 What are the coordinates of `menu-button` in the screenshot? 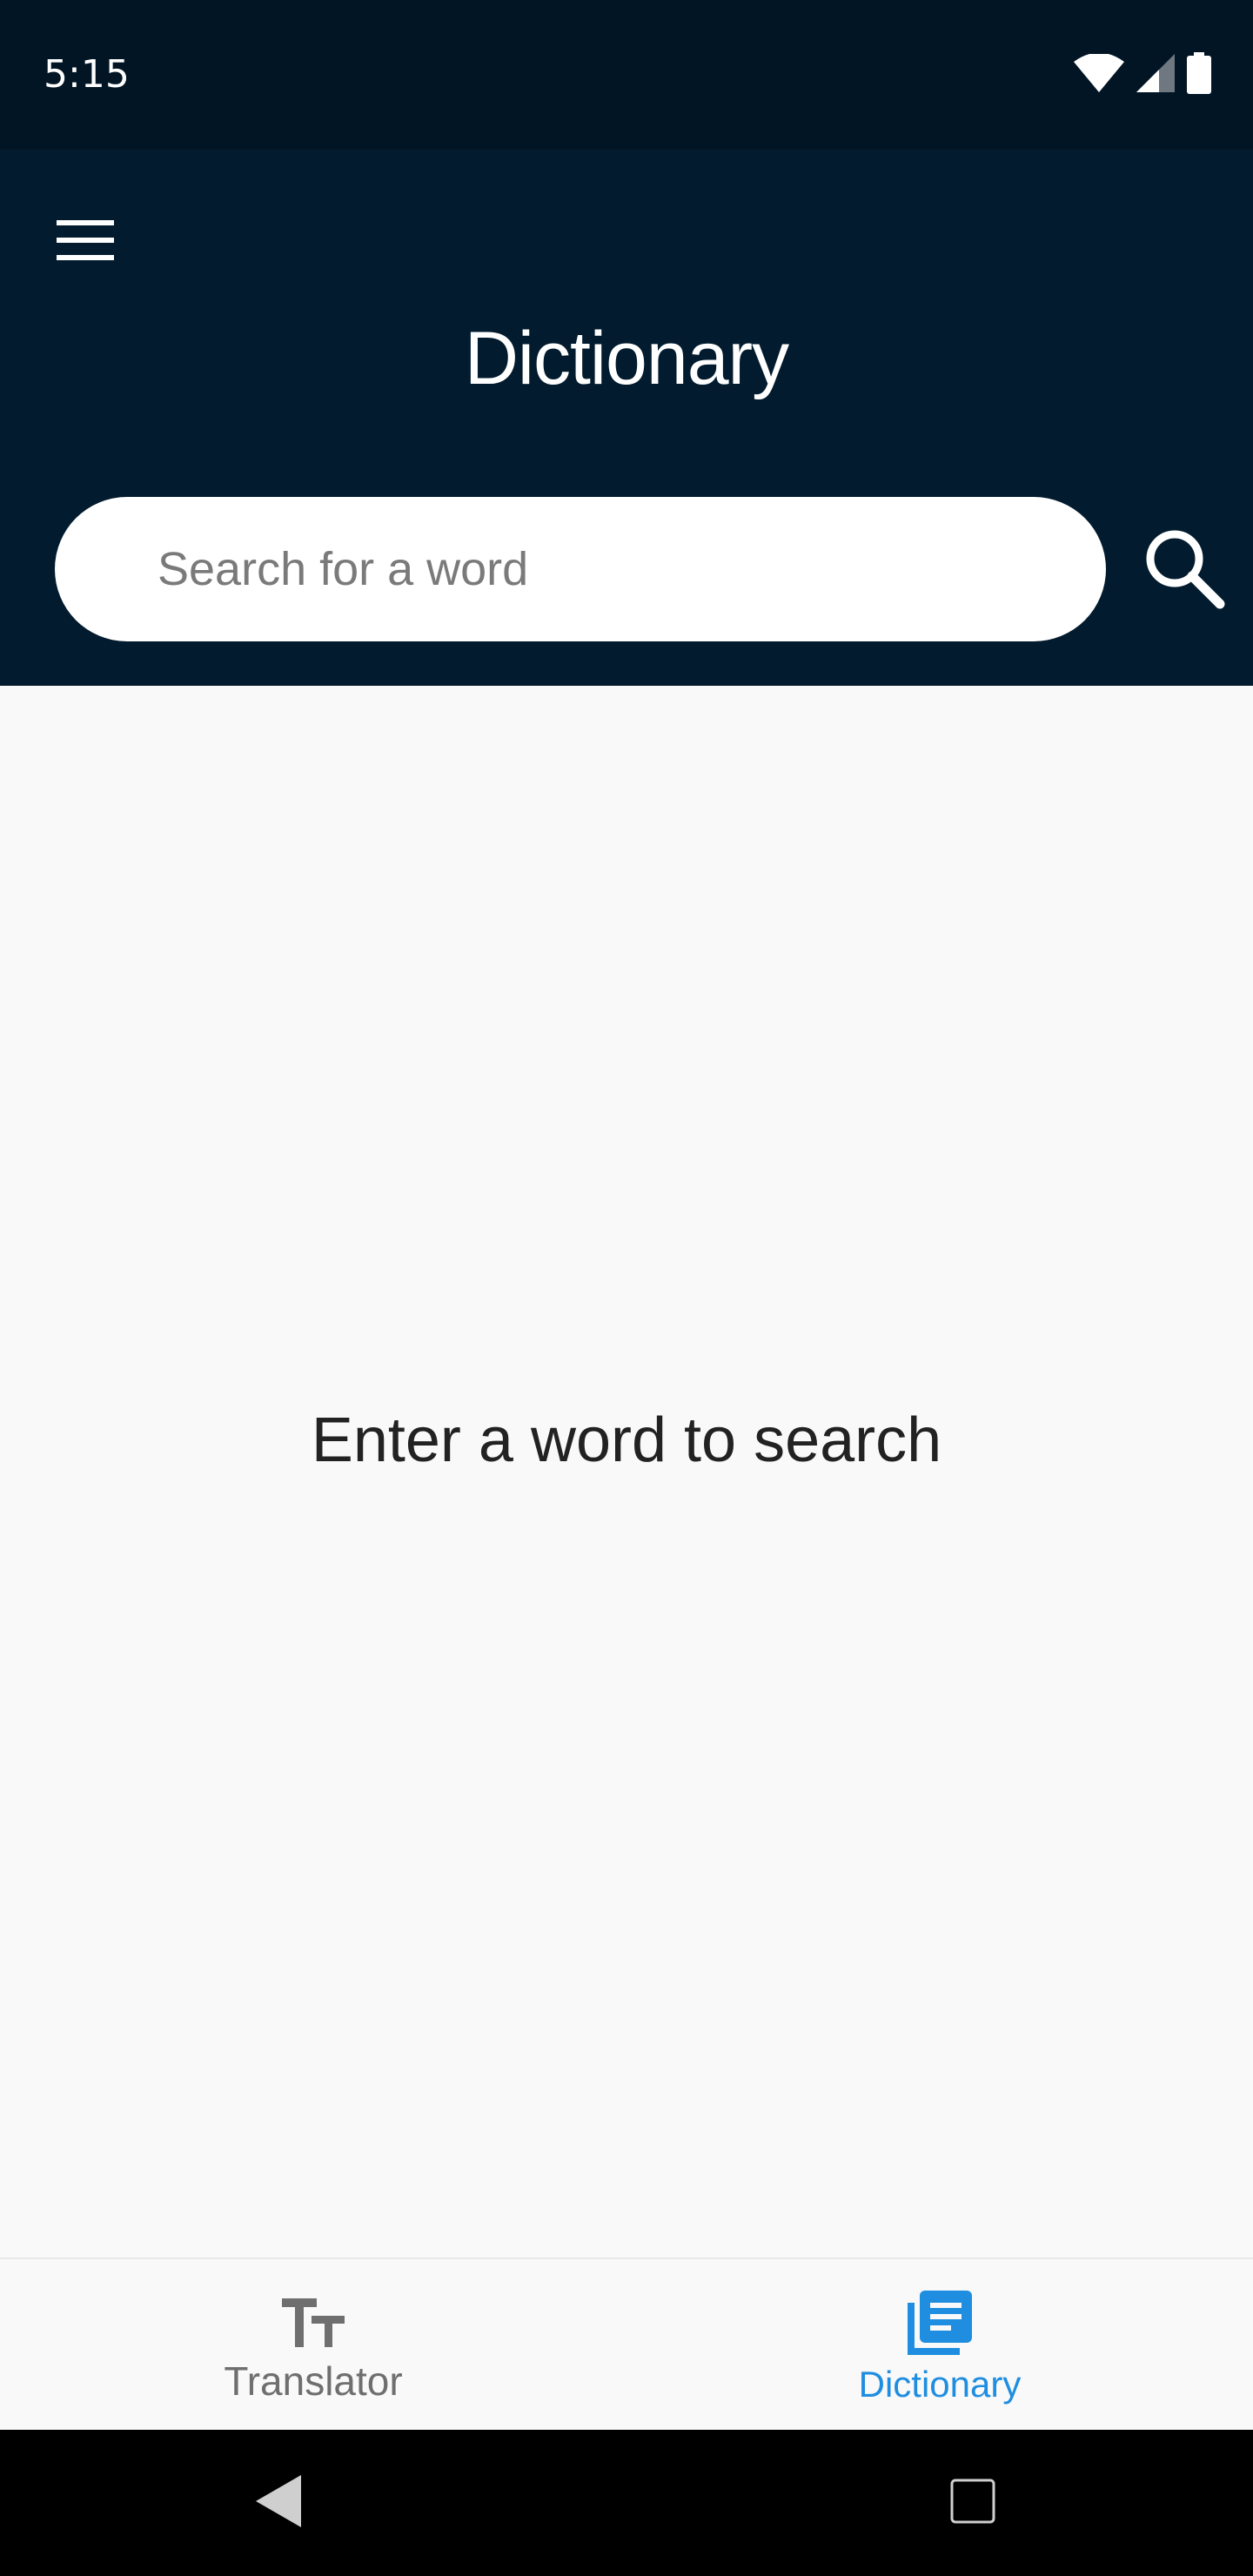 It's located at (85, 242).